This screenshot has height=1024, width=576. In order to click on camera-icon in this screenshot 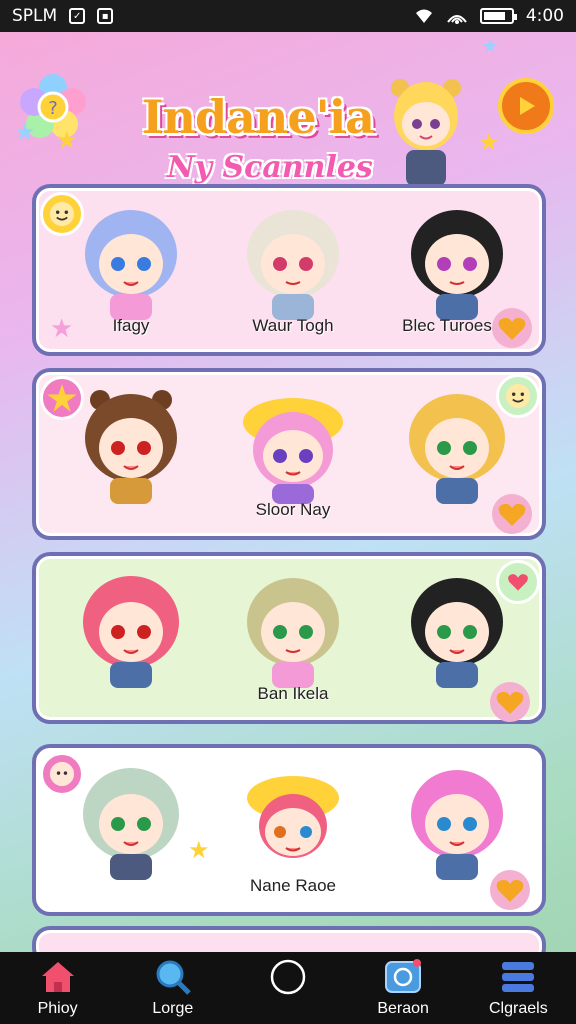, I will do `click(403, 976)`.